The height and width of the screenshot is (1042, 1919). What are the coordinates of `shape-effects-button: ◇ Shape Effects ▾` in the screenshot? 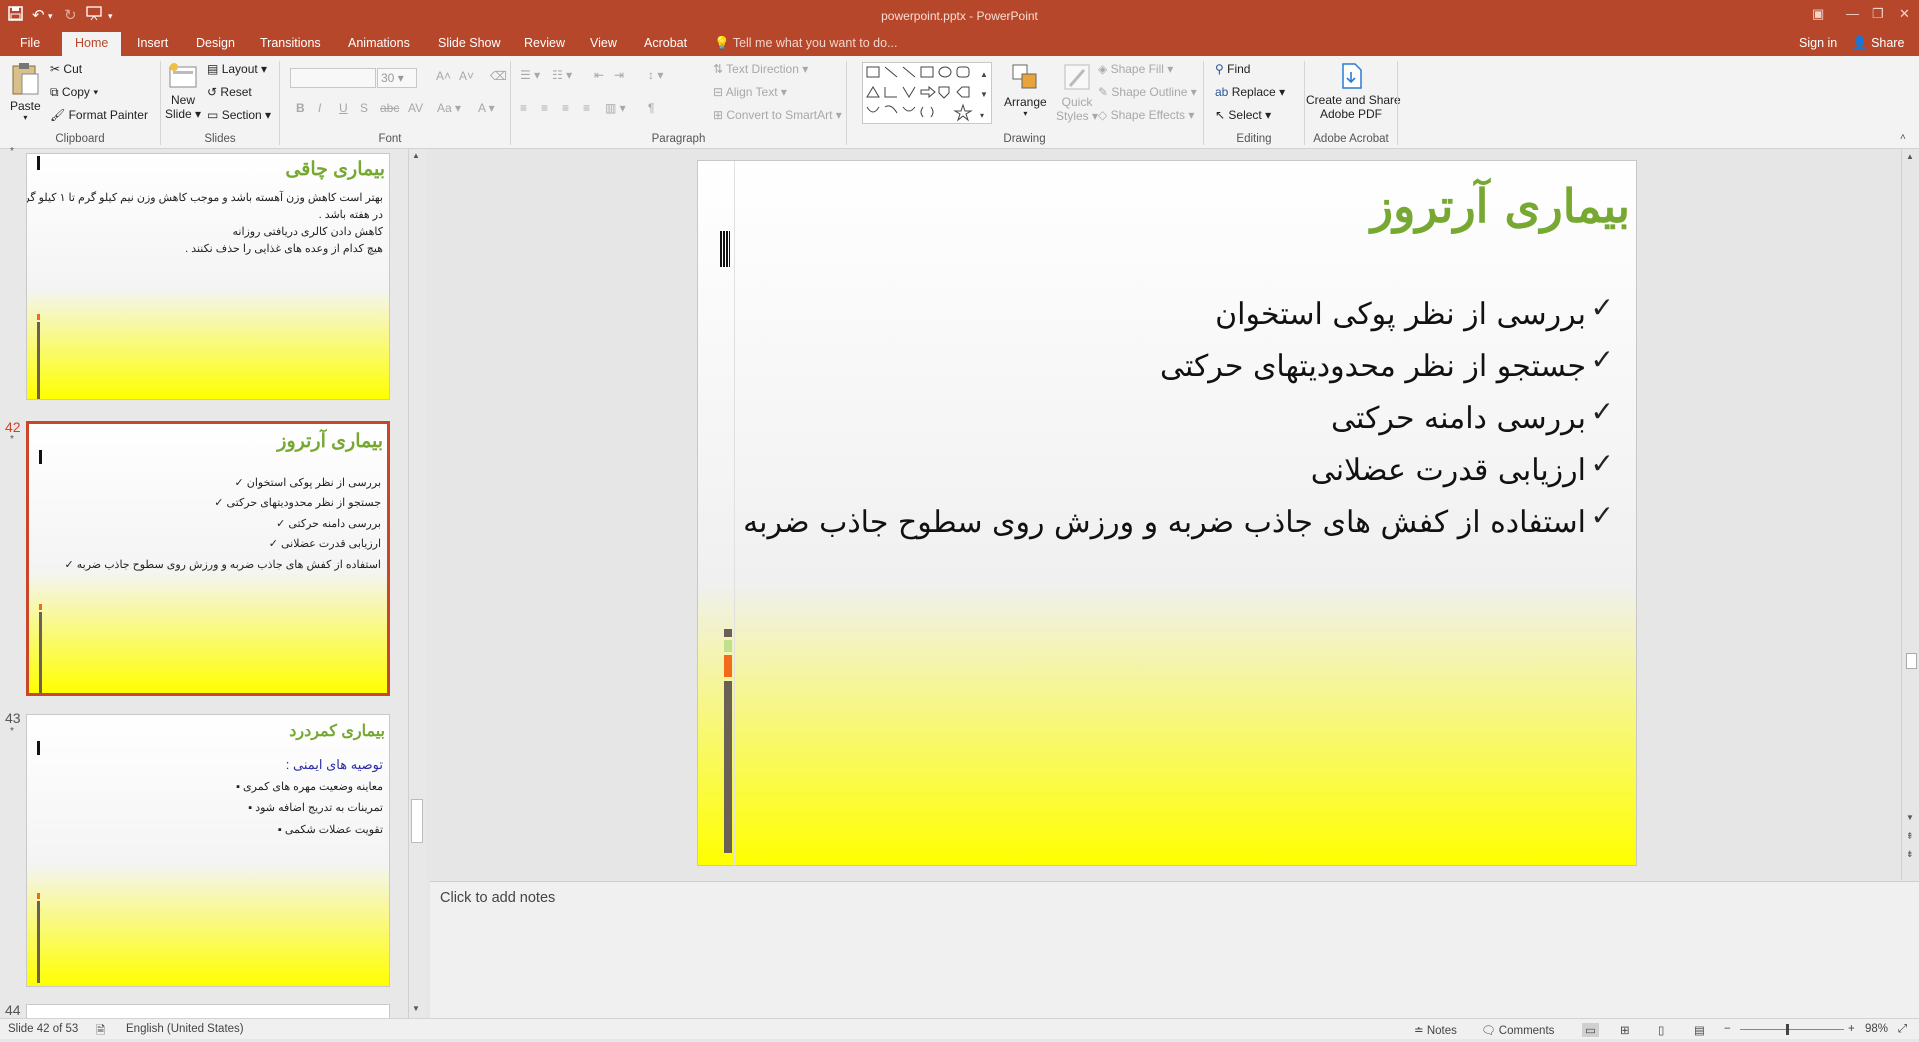 It's located at (1146, 115).